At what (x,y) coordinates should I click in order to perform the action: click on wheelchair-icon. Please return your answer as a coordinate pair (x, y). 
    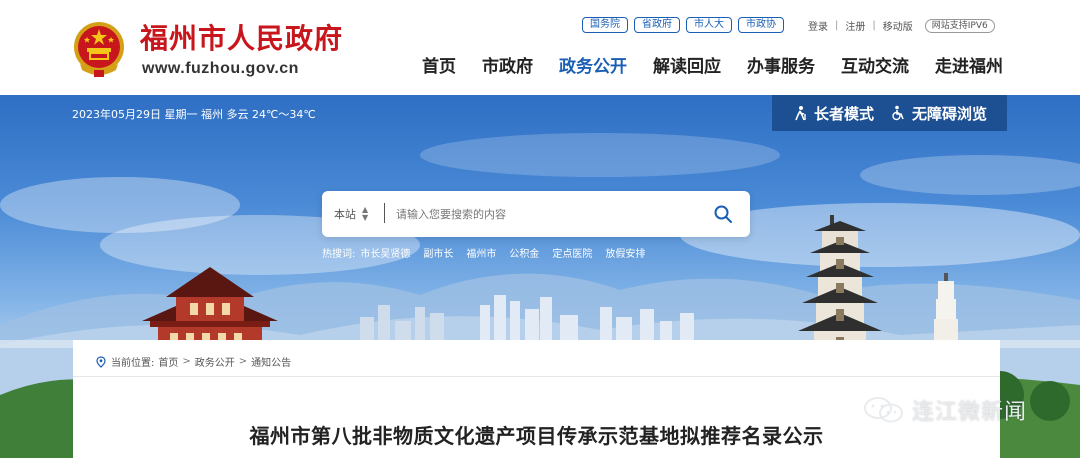
    Looking at the image, I should click on (898, 113).